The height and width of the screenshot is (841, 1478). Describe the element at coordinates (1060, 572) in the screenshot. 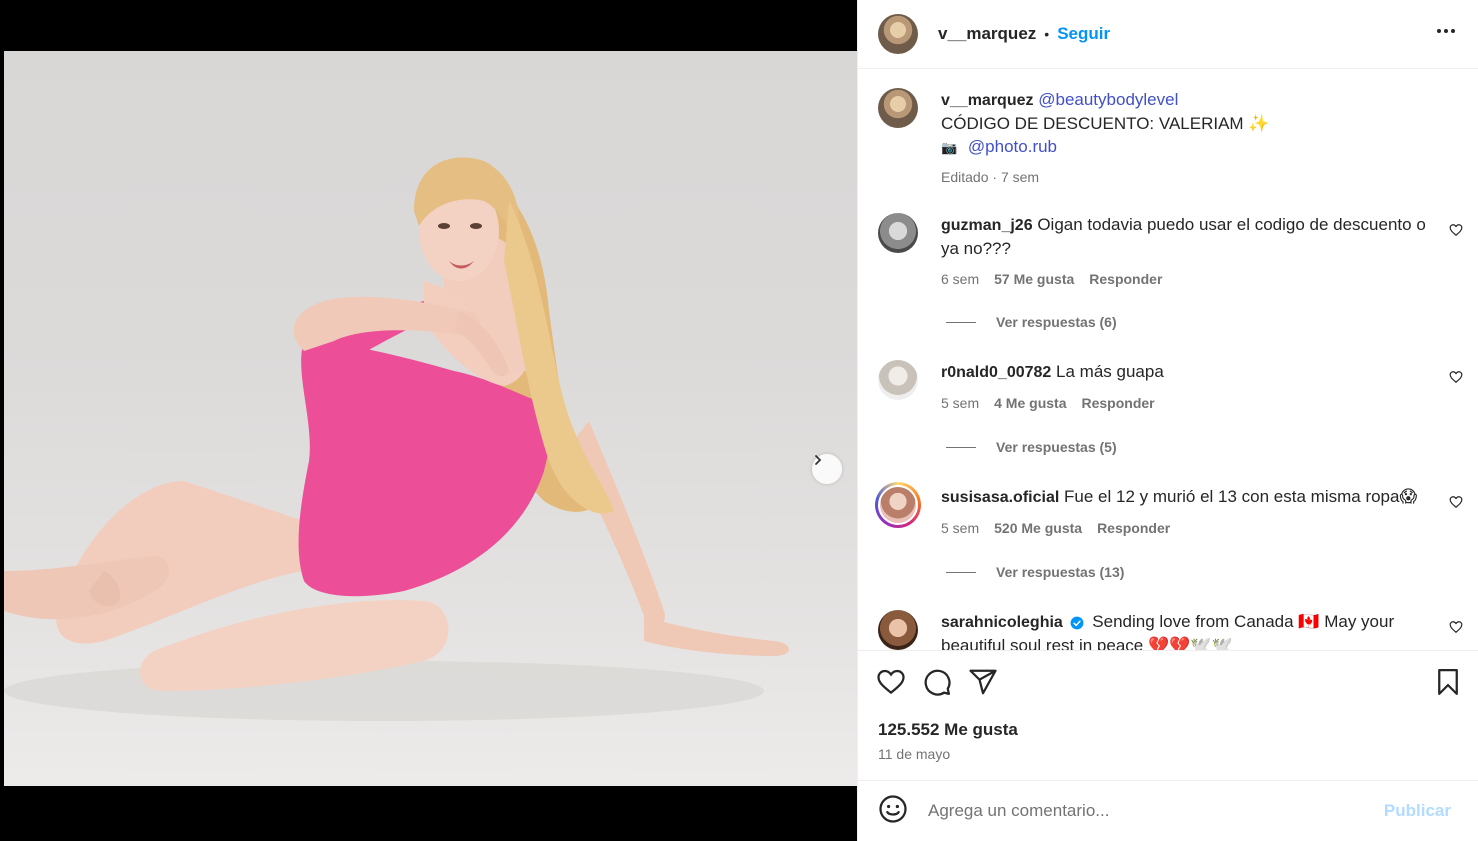

I see `view-replies-label: Ver respuestas (13)` at that location.